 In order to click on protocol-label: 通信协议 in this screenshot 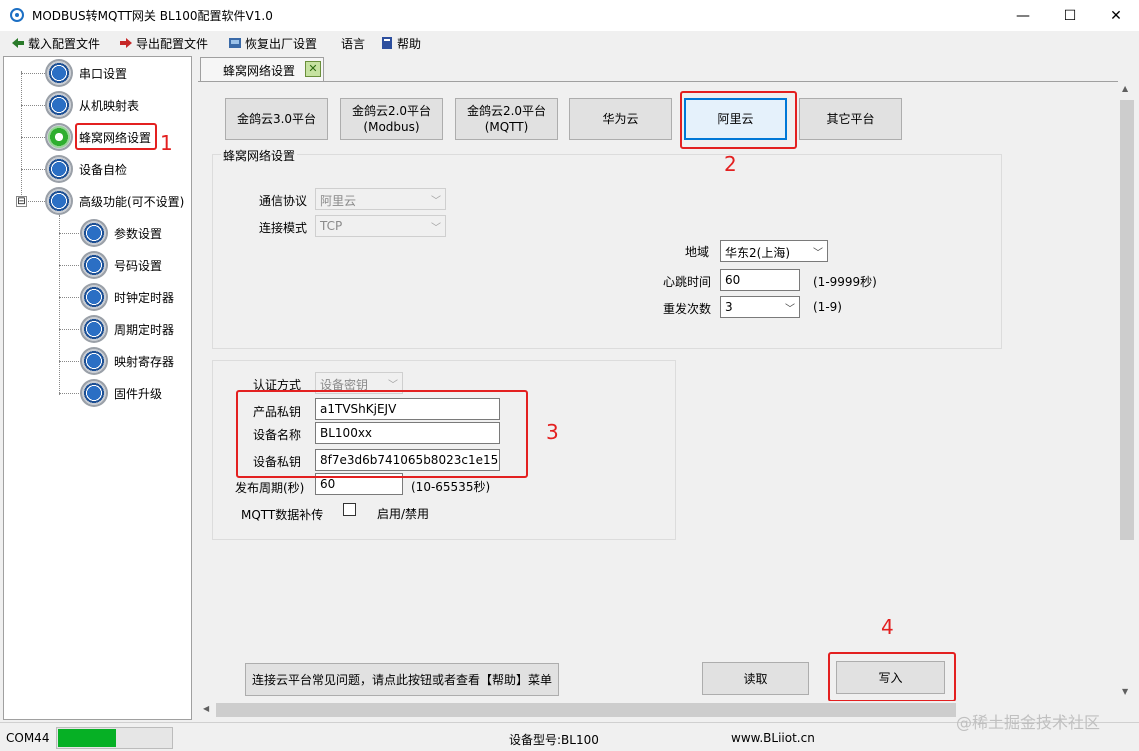, I will do `click(283, 201)`.